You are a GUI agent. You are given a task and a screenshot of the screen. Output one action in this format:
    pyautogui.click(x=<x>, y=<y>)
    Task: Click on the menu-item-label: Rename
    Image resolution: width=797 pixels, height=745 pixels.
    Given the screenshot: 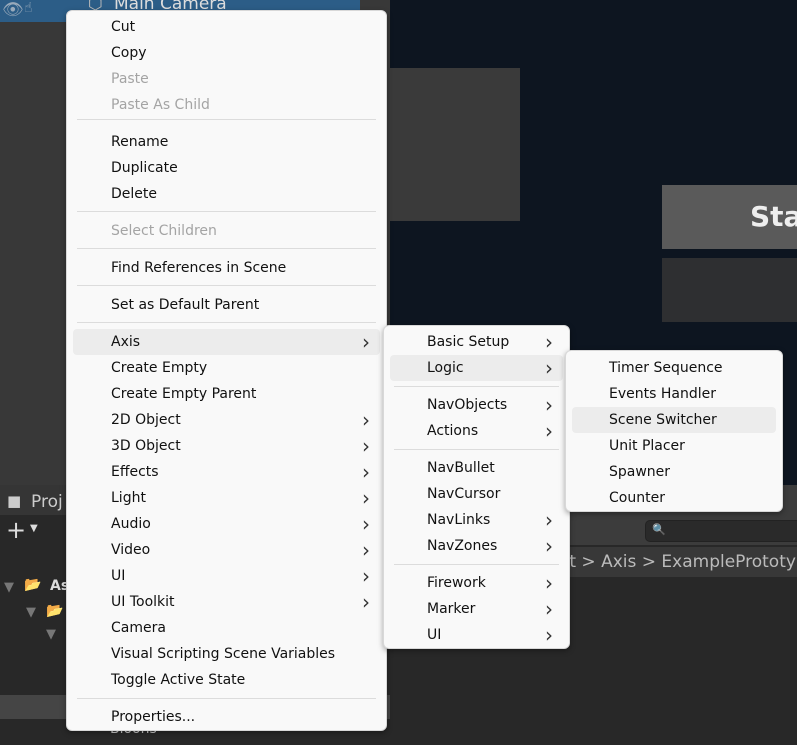 What is the action you would take?
    pyautogui.click(x=140, y=142)
    